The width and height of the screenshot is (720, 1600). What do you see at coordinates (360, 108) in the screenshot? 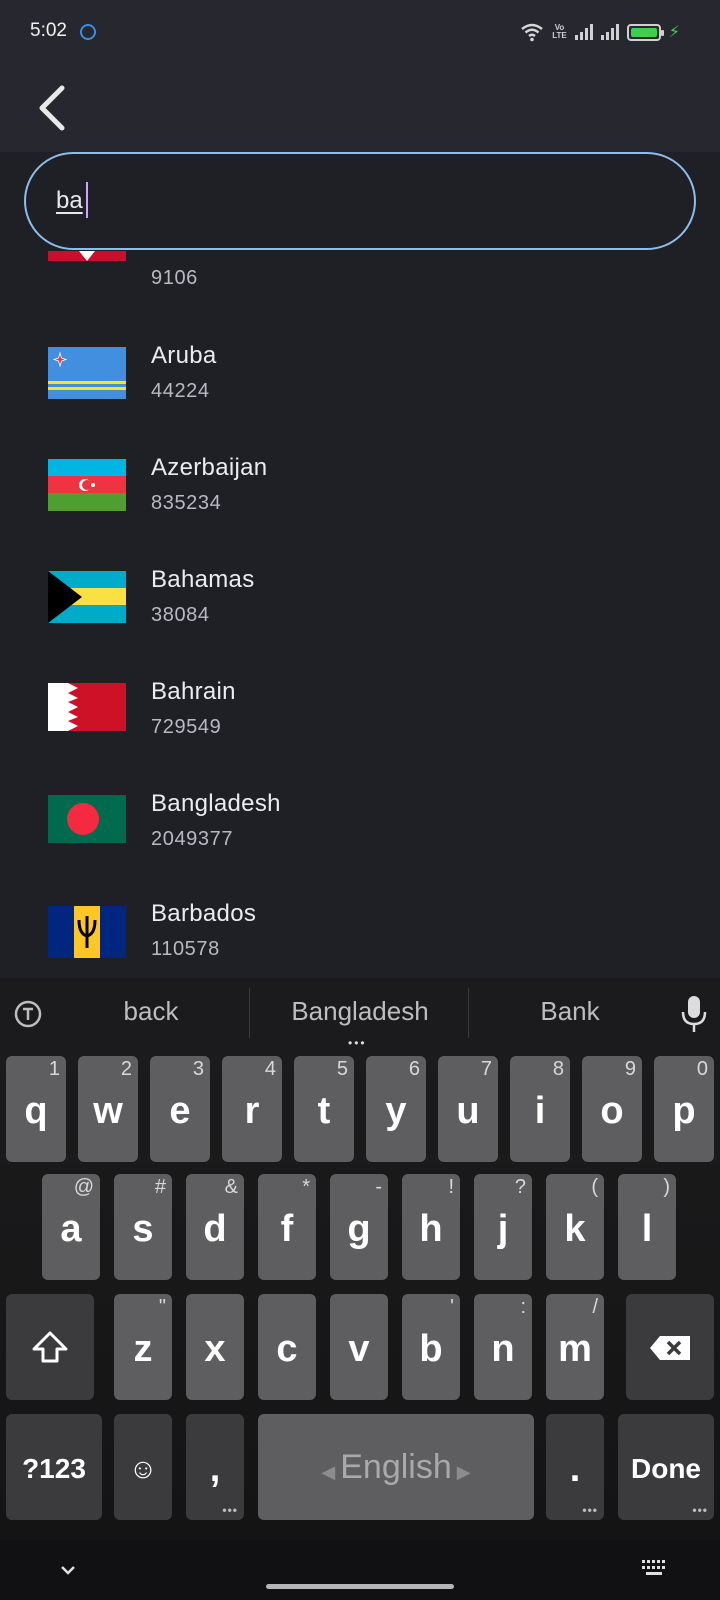
I see `app-bar` at bounding box center [360, 108].